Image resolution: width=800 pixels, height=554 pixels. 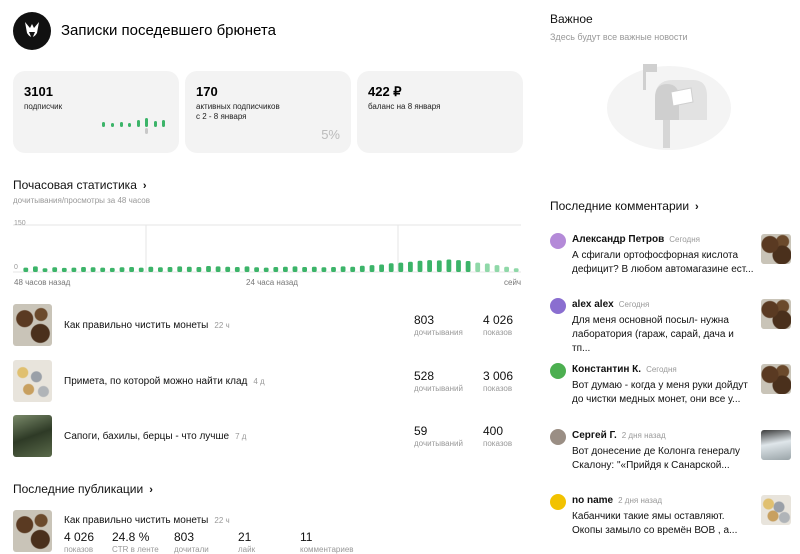 I want to click on channel-logo-icon, so click(x=32, y=30).